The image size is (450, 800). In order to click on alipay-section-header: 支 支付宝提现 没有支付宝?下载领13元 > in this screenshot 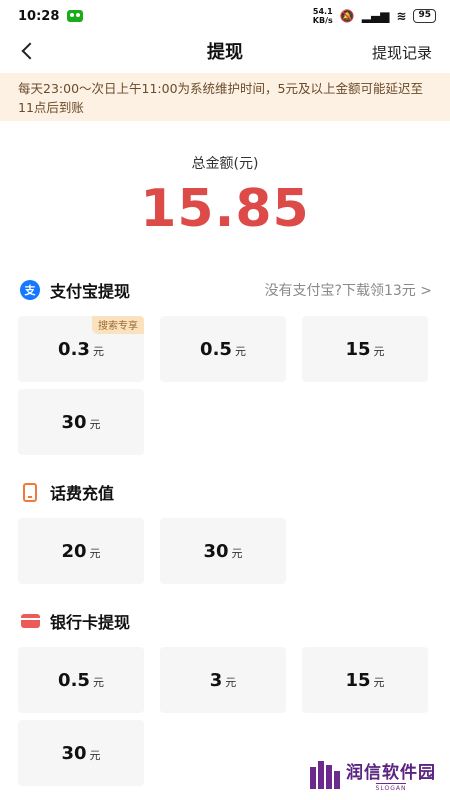, I will do `click(225, 290)`.